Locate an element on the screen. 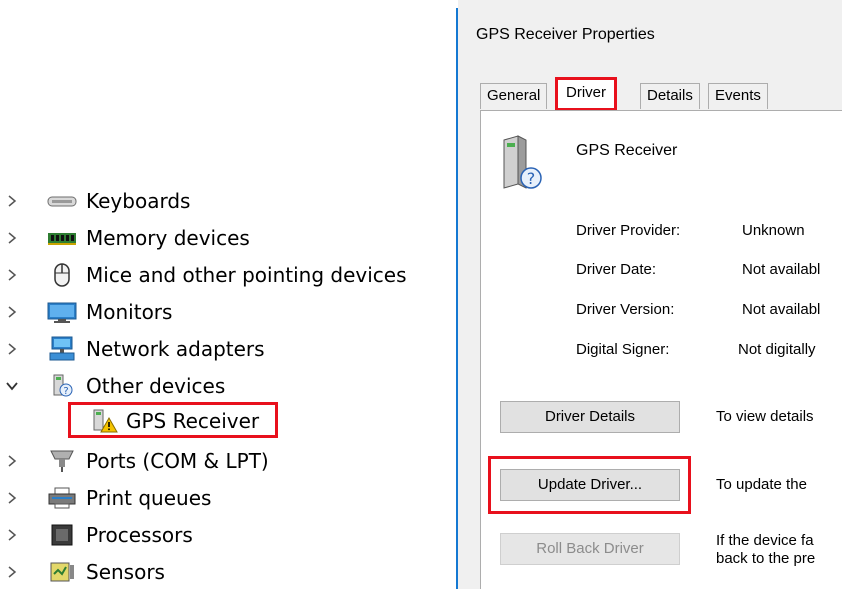 The image size is (842, 589). tree-item-label: Other devices is located at coordinates (156, 386).